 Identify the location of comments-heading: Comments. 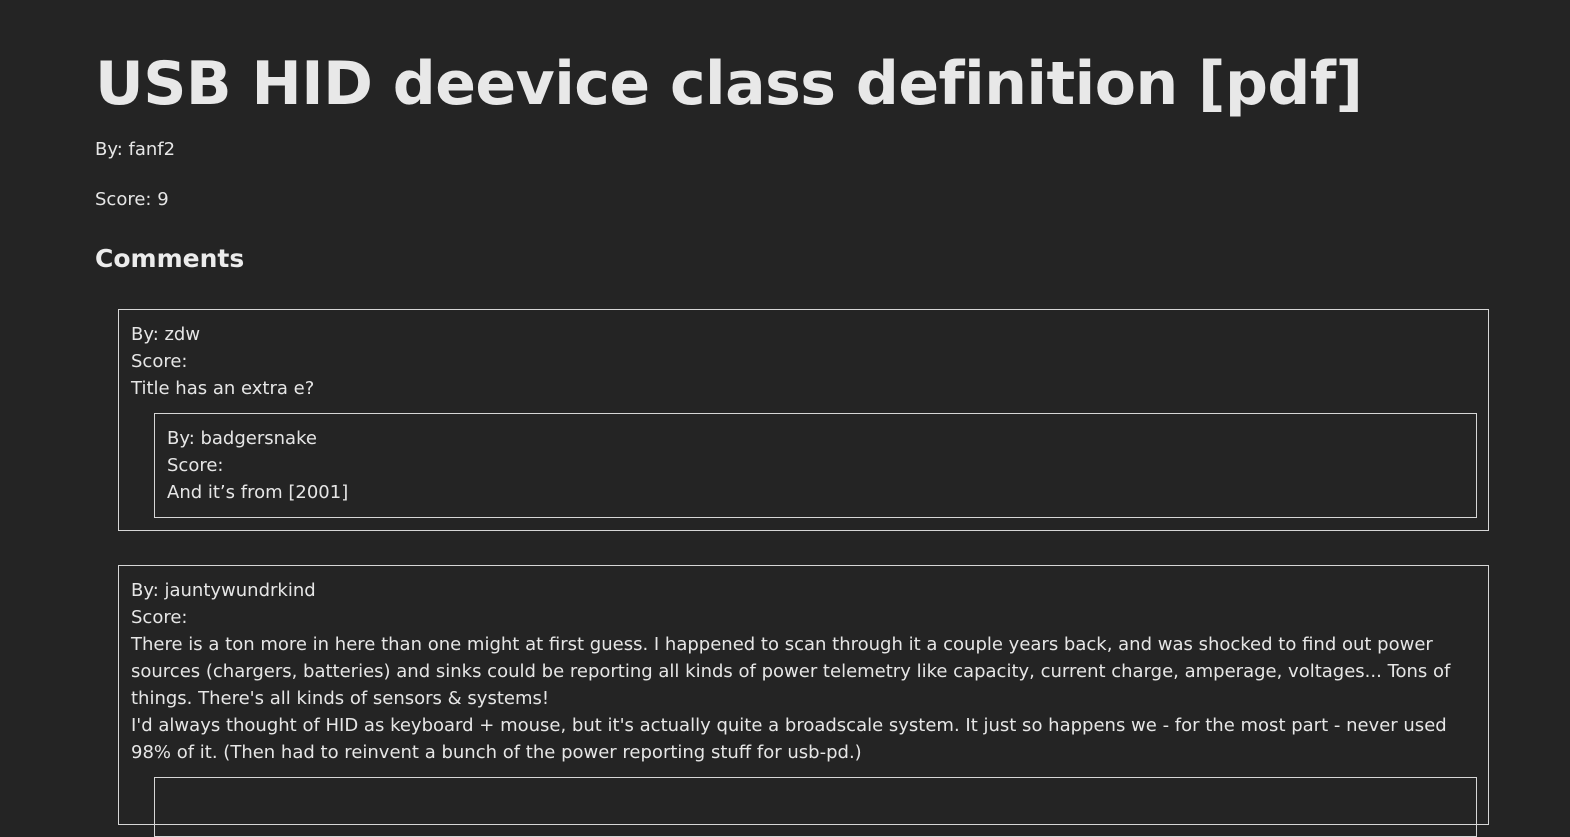
(170, 258).